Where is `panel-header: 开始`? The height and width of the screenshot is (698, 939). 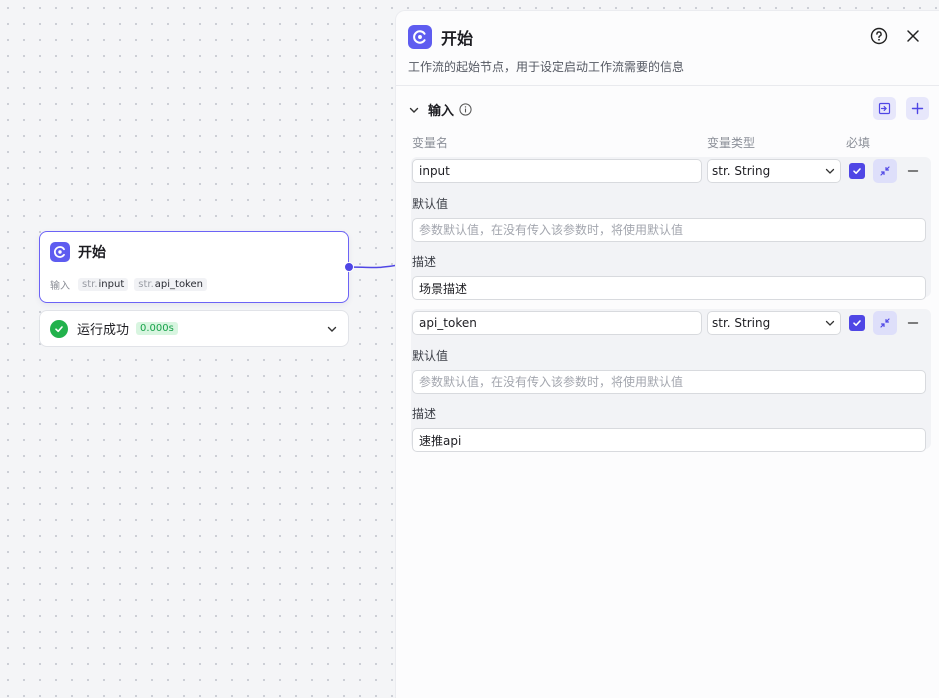
panel-header: 开始 is located at coordinates (440, 37).